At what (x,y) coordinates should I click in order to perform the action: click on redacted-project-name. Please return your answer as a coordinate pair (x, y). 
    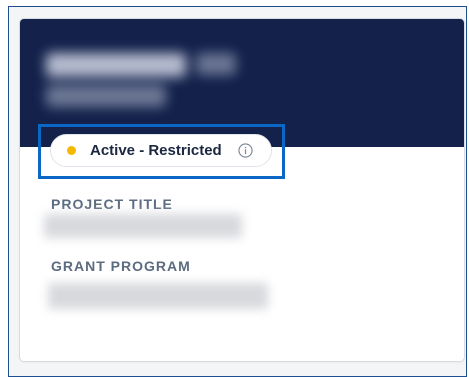
    Looking at the image, I should click on (141, 83).